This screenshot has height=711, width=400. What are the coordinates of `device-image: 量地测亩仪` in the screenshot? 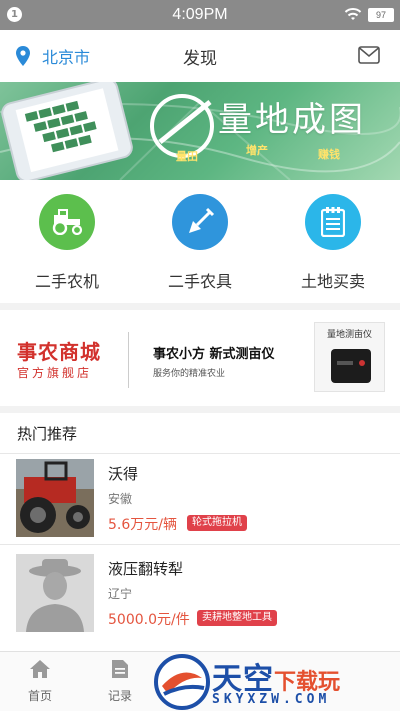 It's located at (349, 357).